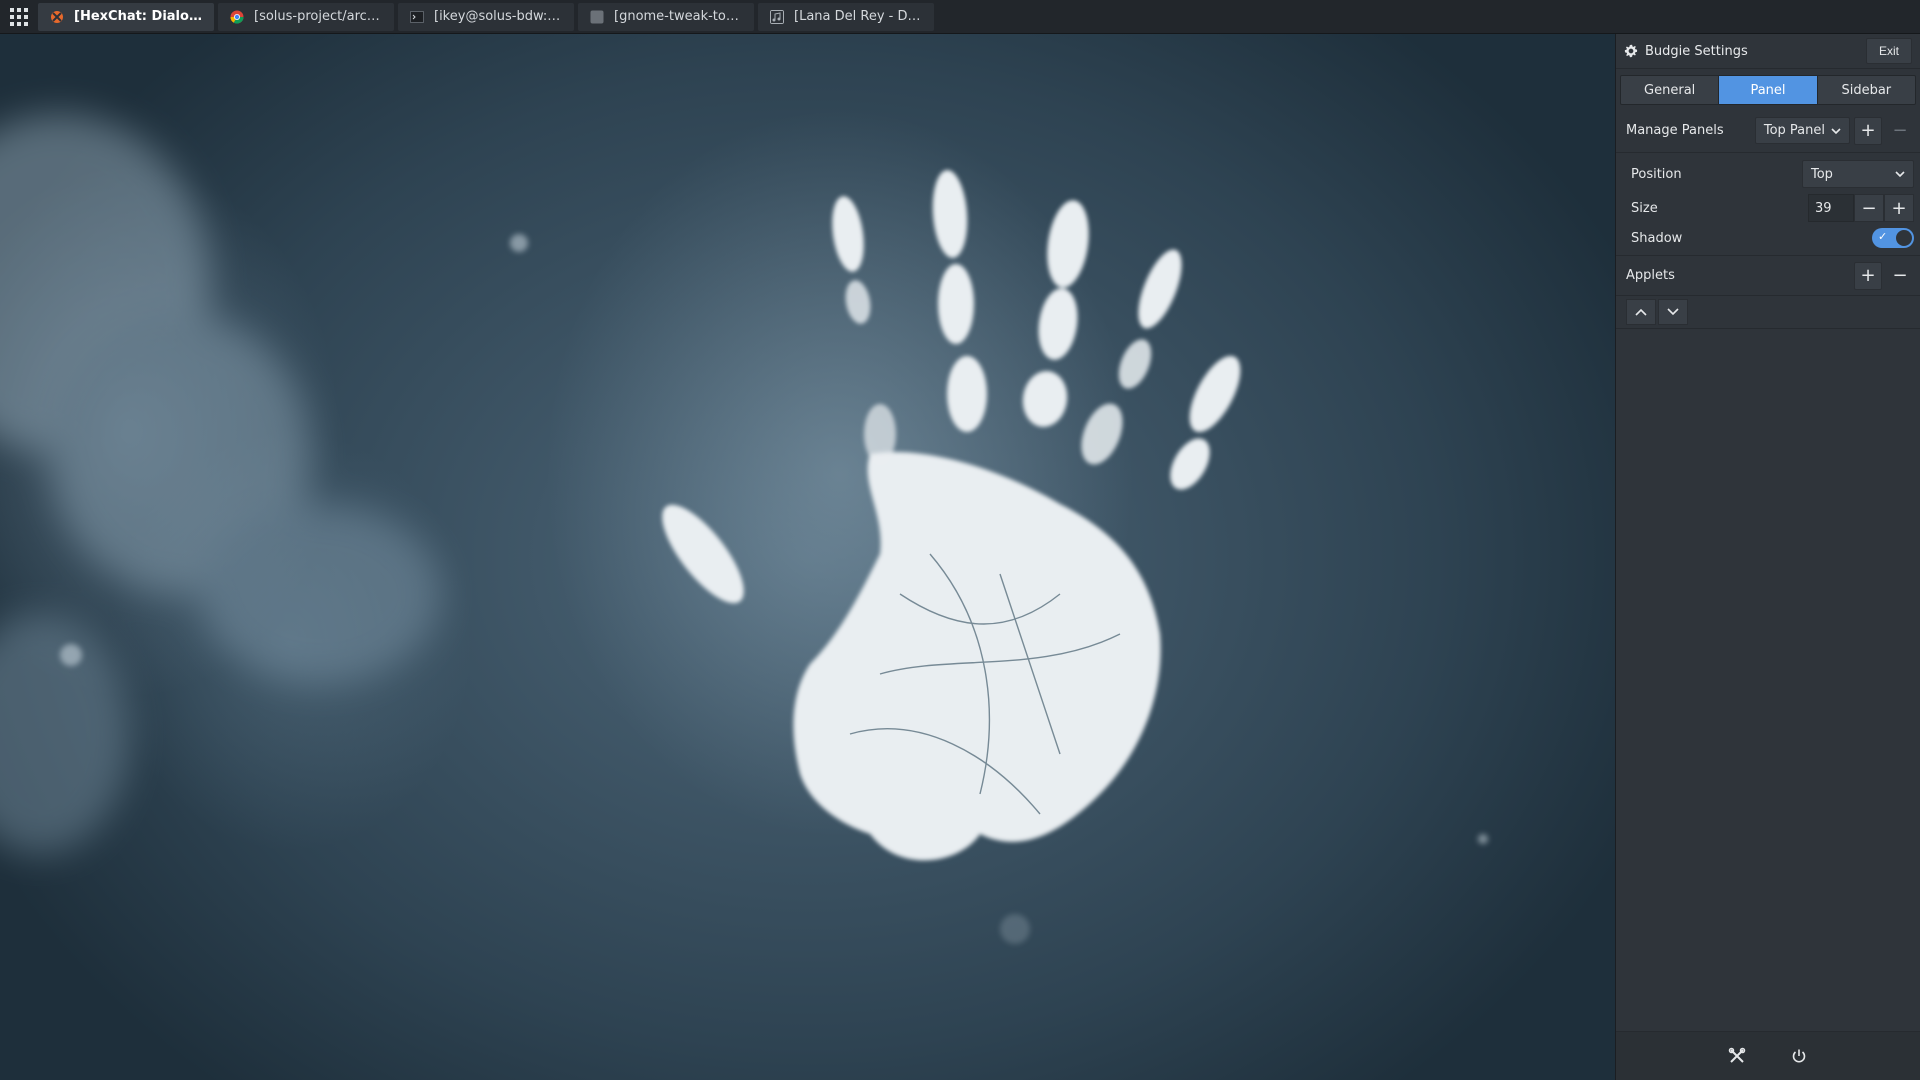 The image size is (1920, 1080). I want to click on remove-panel-button: −, so click(1900, 131).